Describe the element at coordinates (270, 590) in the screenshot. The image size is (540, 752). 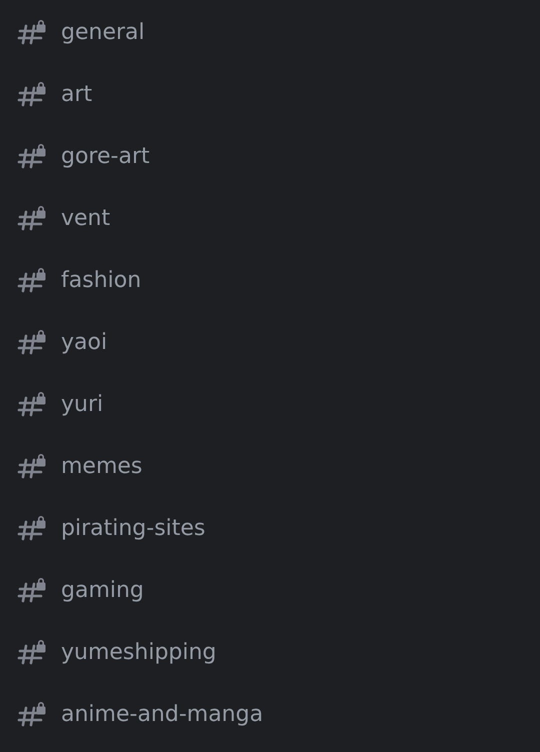
I see `channel-item: gaming` at that location.